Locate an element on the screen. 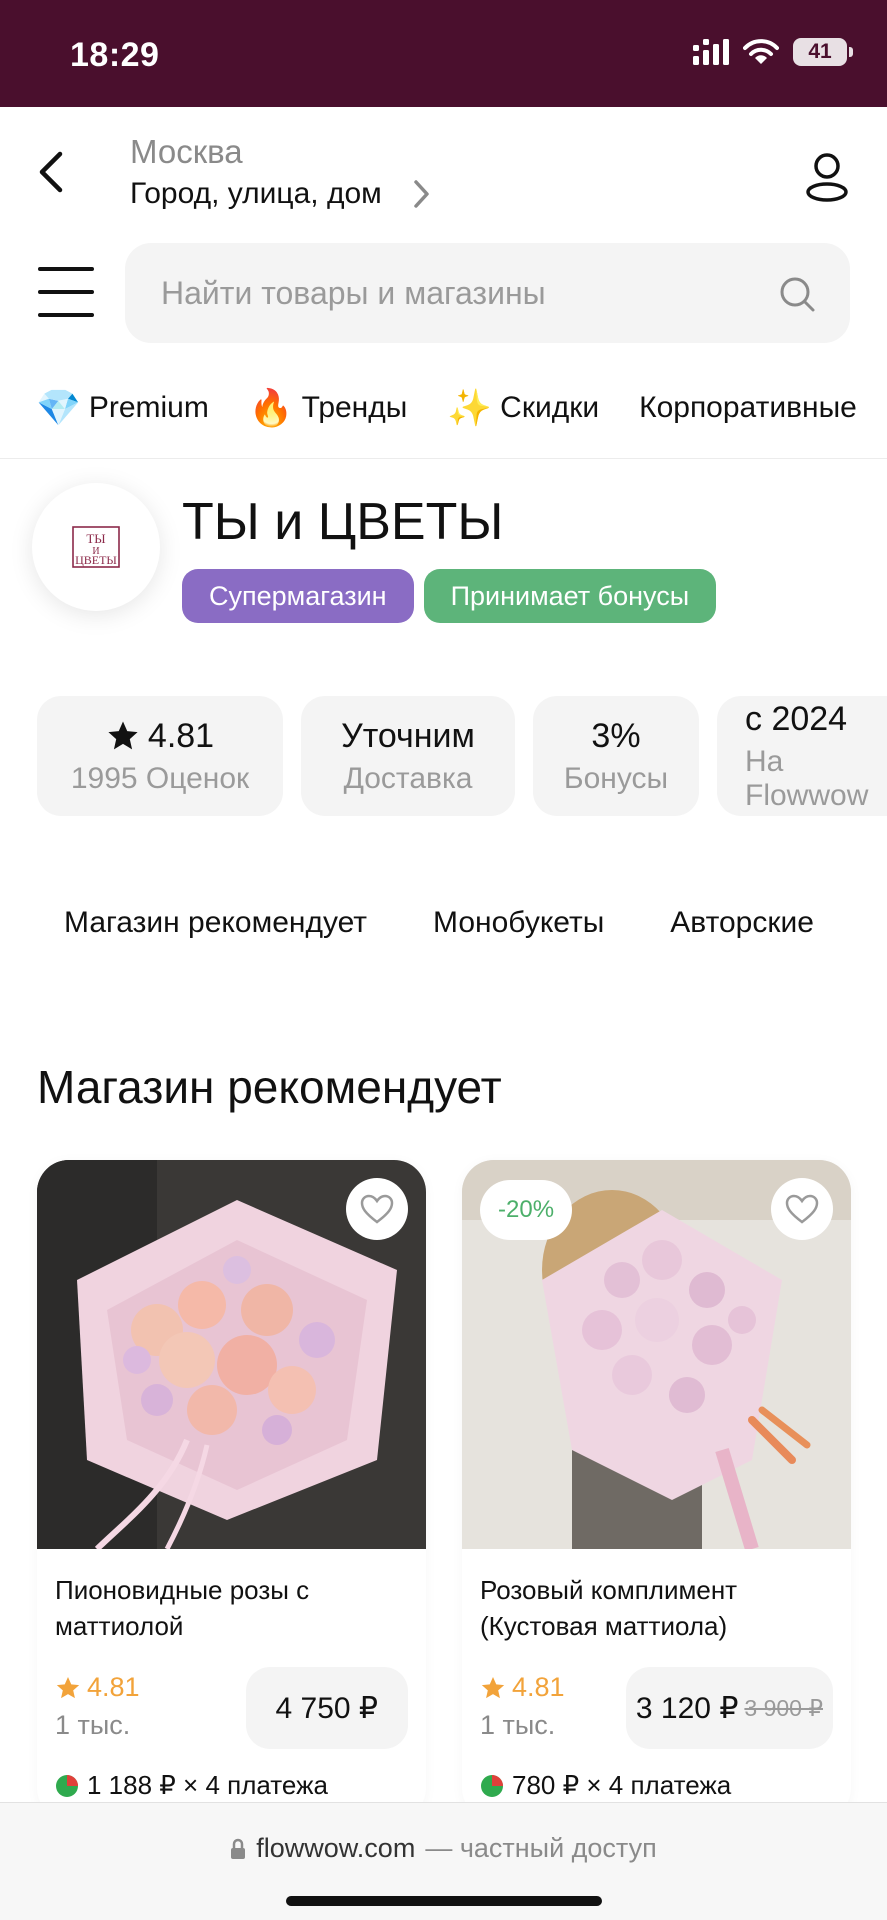  diamond-icon: 💎 is located at coordinates (58, 408).